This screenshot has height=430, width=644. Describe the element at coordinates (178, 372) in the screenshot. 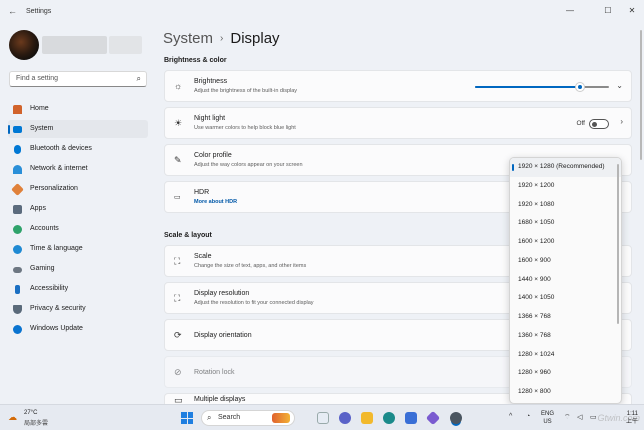

I see `lock-rotate-icon: ⊘` at that location.